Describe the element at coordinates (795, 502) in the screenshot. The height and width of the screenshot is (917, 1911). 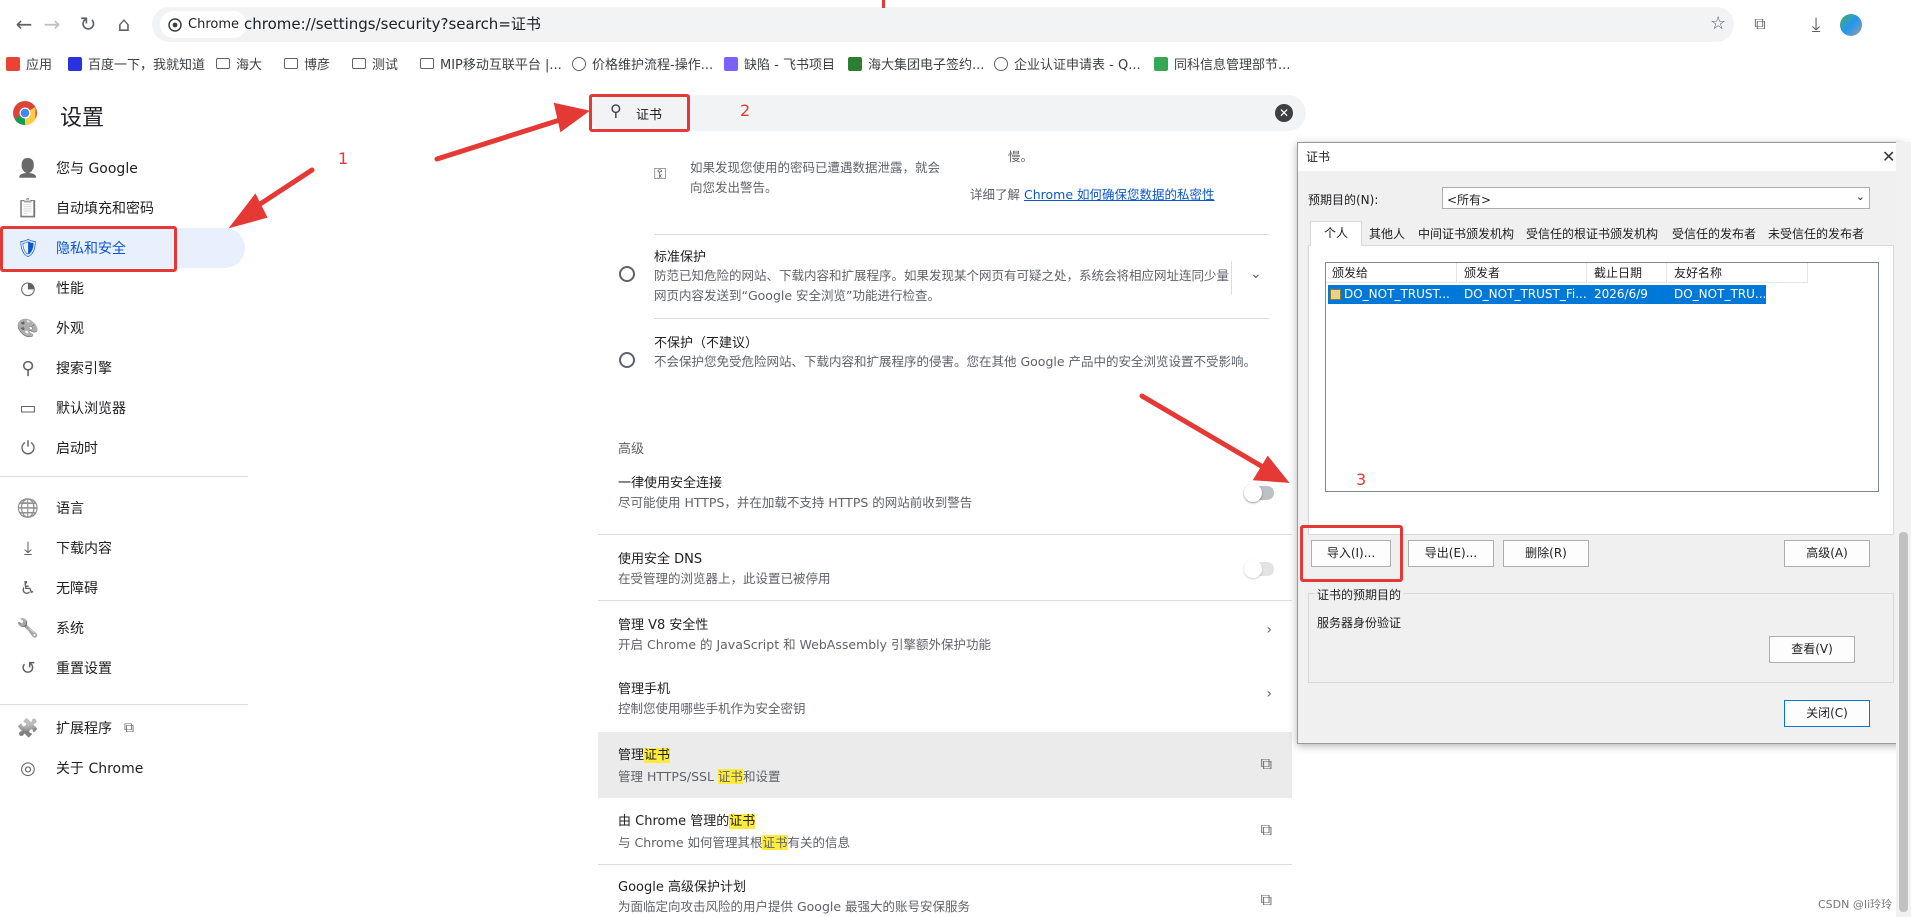
I see `https-desc: 尽可能使用 HTTPS，并在加载不支持 HTTPS 的网站前收到警告` at that location.